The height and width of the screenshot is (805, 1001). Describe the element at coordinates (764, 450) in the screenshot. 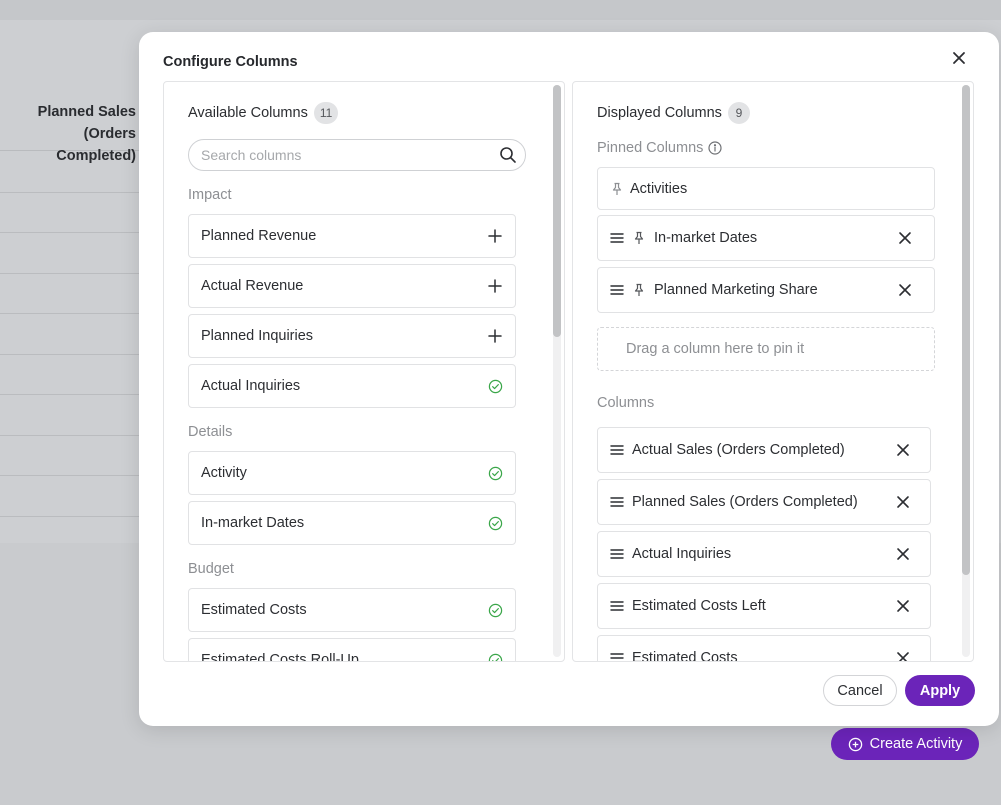

I see `displayed-column-row: Actual Sales (Orders Completed)` at that location.